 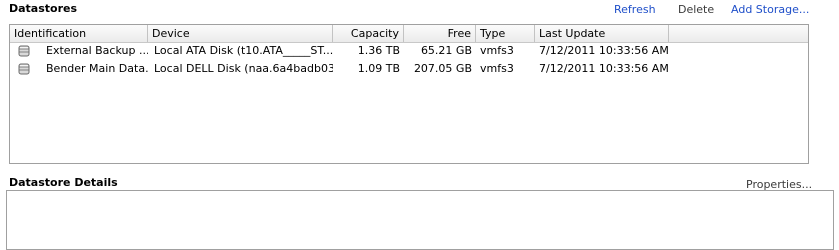 I want to click on column-header-last-update: Last Update, so click(x=602, y=33).